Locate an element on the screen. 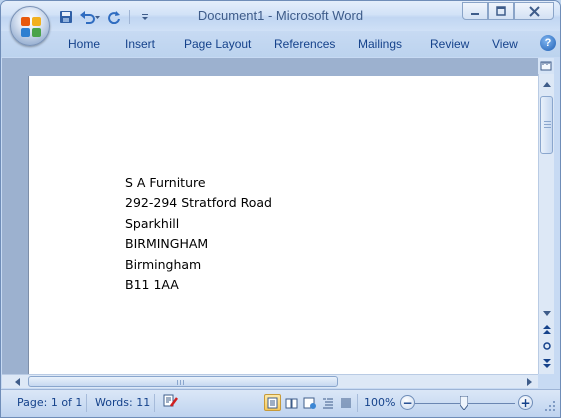 The image size is (561, 418). document-line: 292-294 Stratford Road is located at coordinates (198, 202).